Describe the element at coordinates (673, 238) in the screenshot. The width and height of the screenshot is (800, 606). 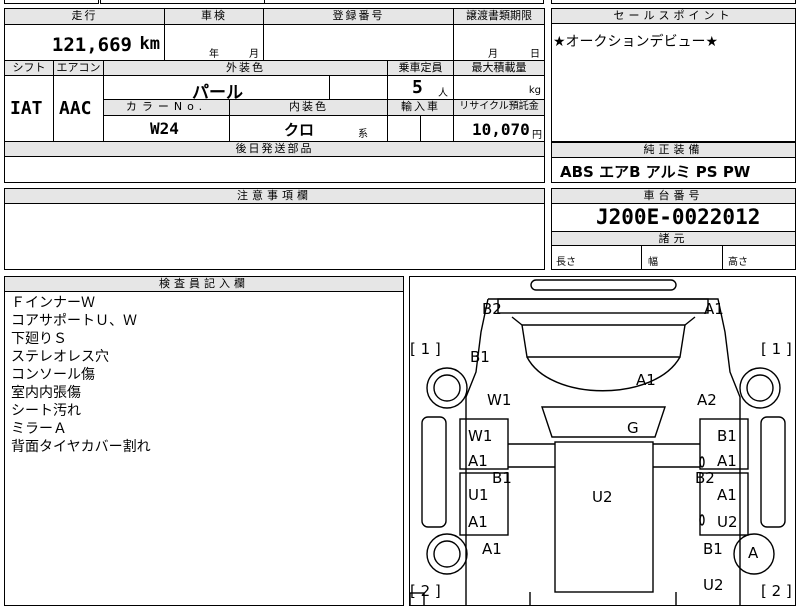
I see `dims-label: 諸元` at that location.